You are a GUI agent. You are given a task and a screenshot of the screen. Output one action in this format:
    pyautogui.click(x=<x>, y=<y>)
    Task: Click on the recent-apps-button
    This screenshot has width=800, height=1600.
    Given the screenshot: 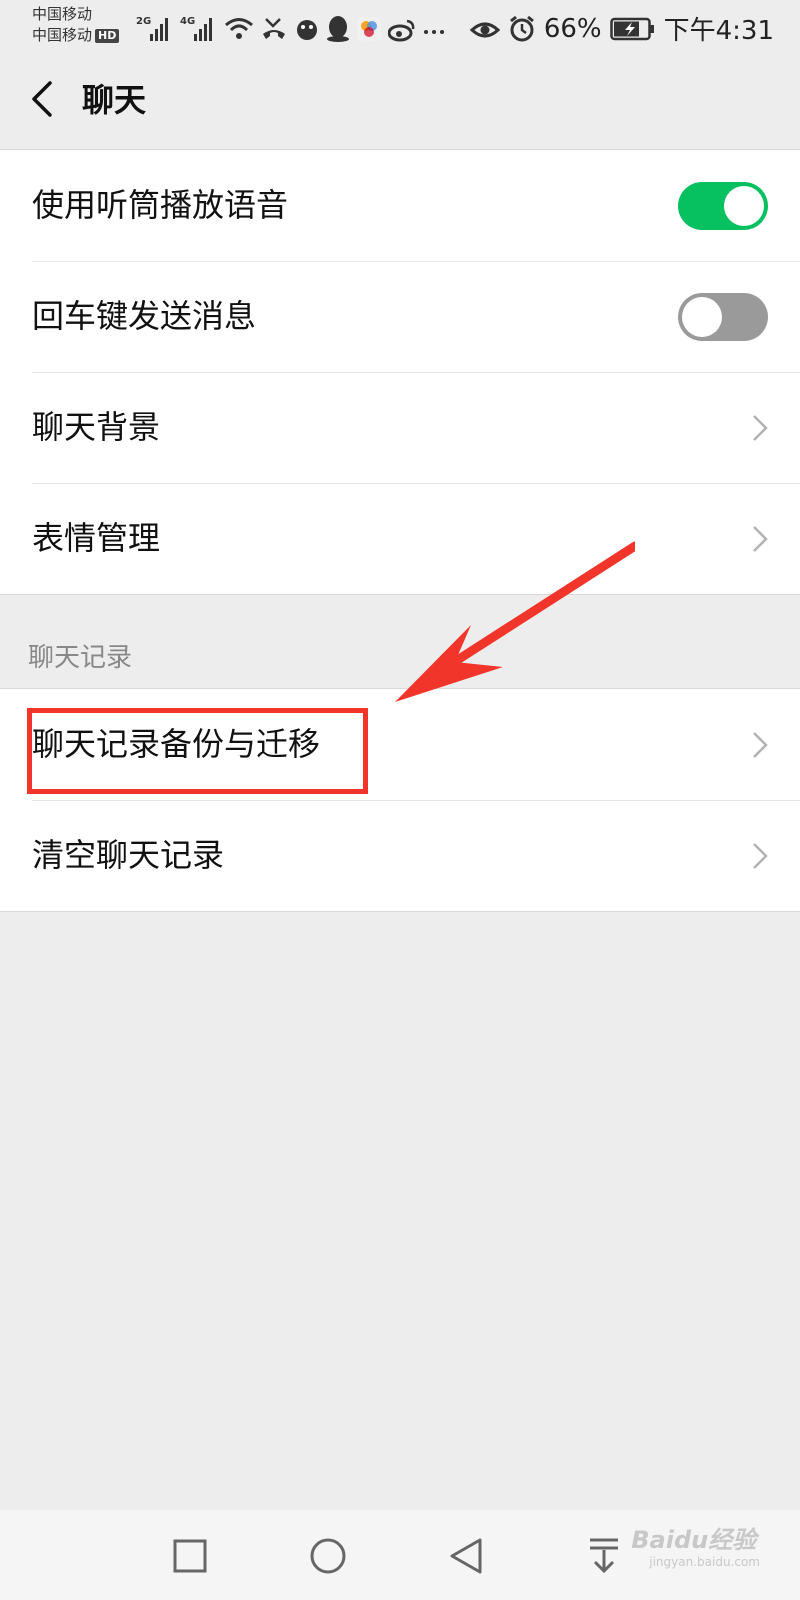 What is the action you would take?
    pyautogui.click(x=190, y=1556)
    